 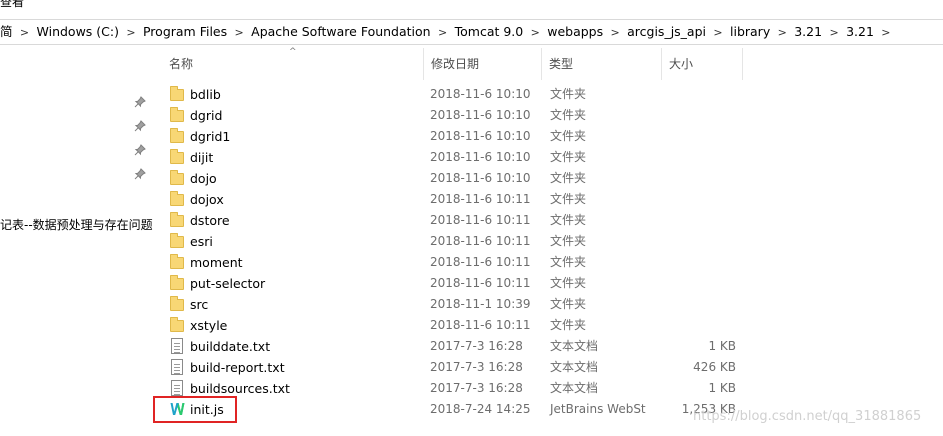 What do you see at coordinates (230, 346) in the screenshot?
I see `file-name: builddate.txt` at bounding box center [230, 346].